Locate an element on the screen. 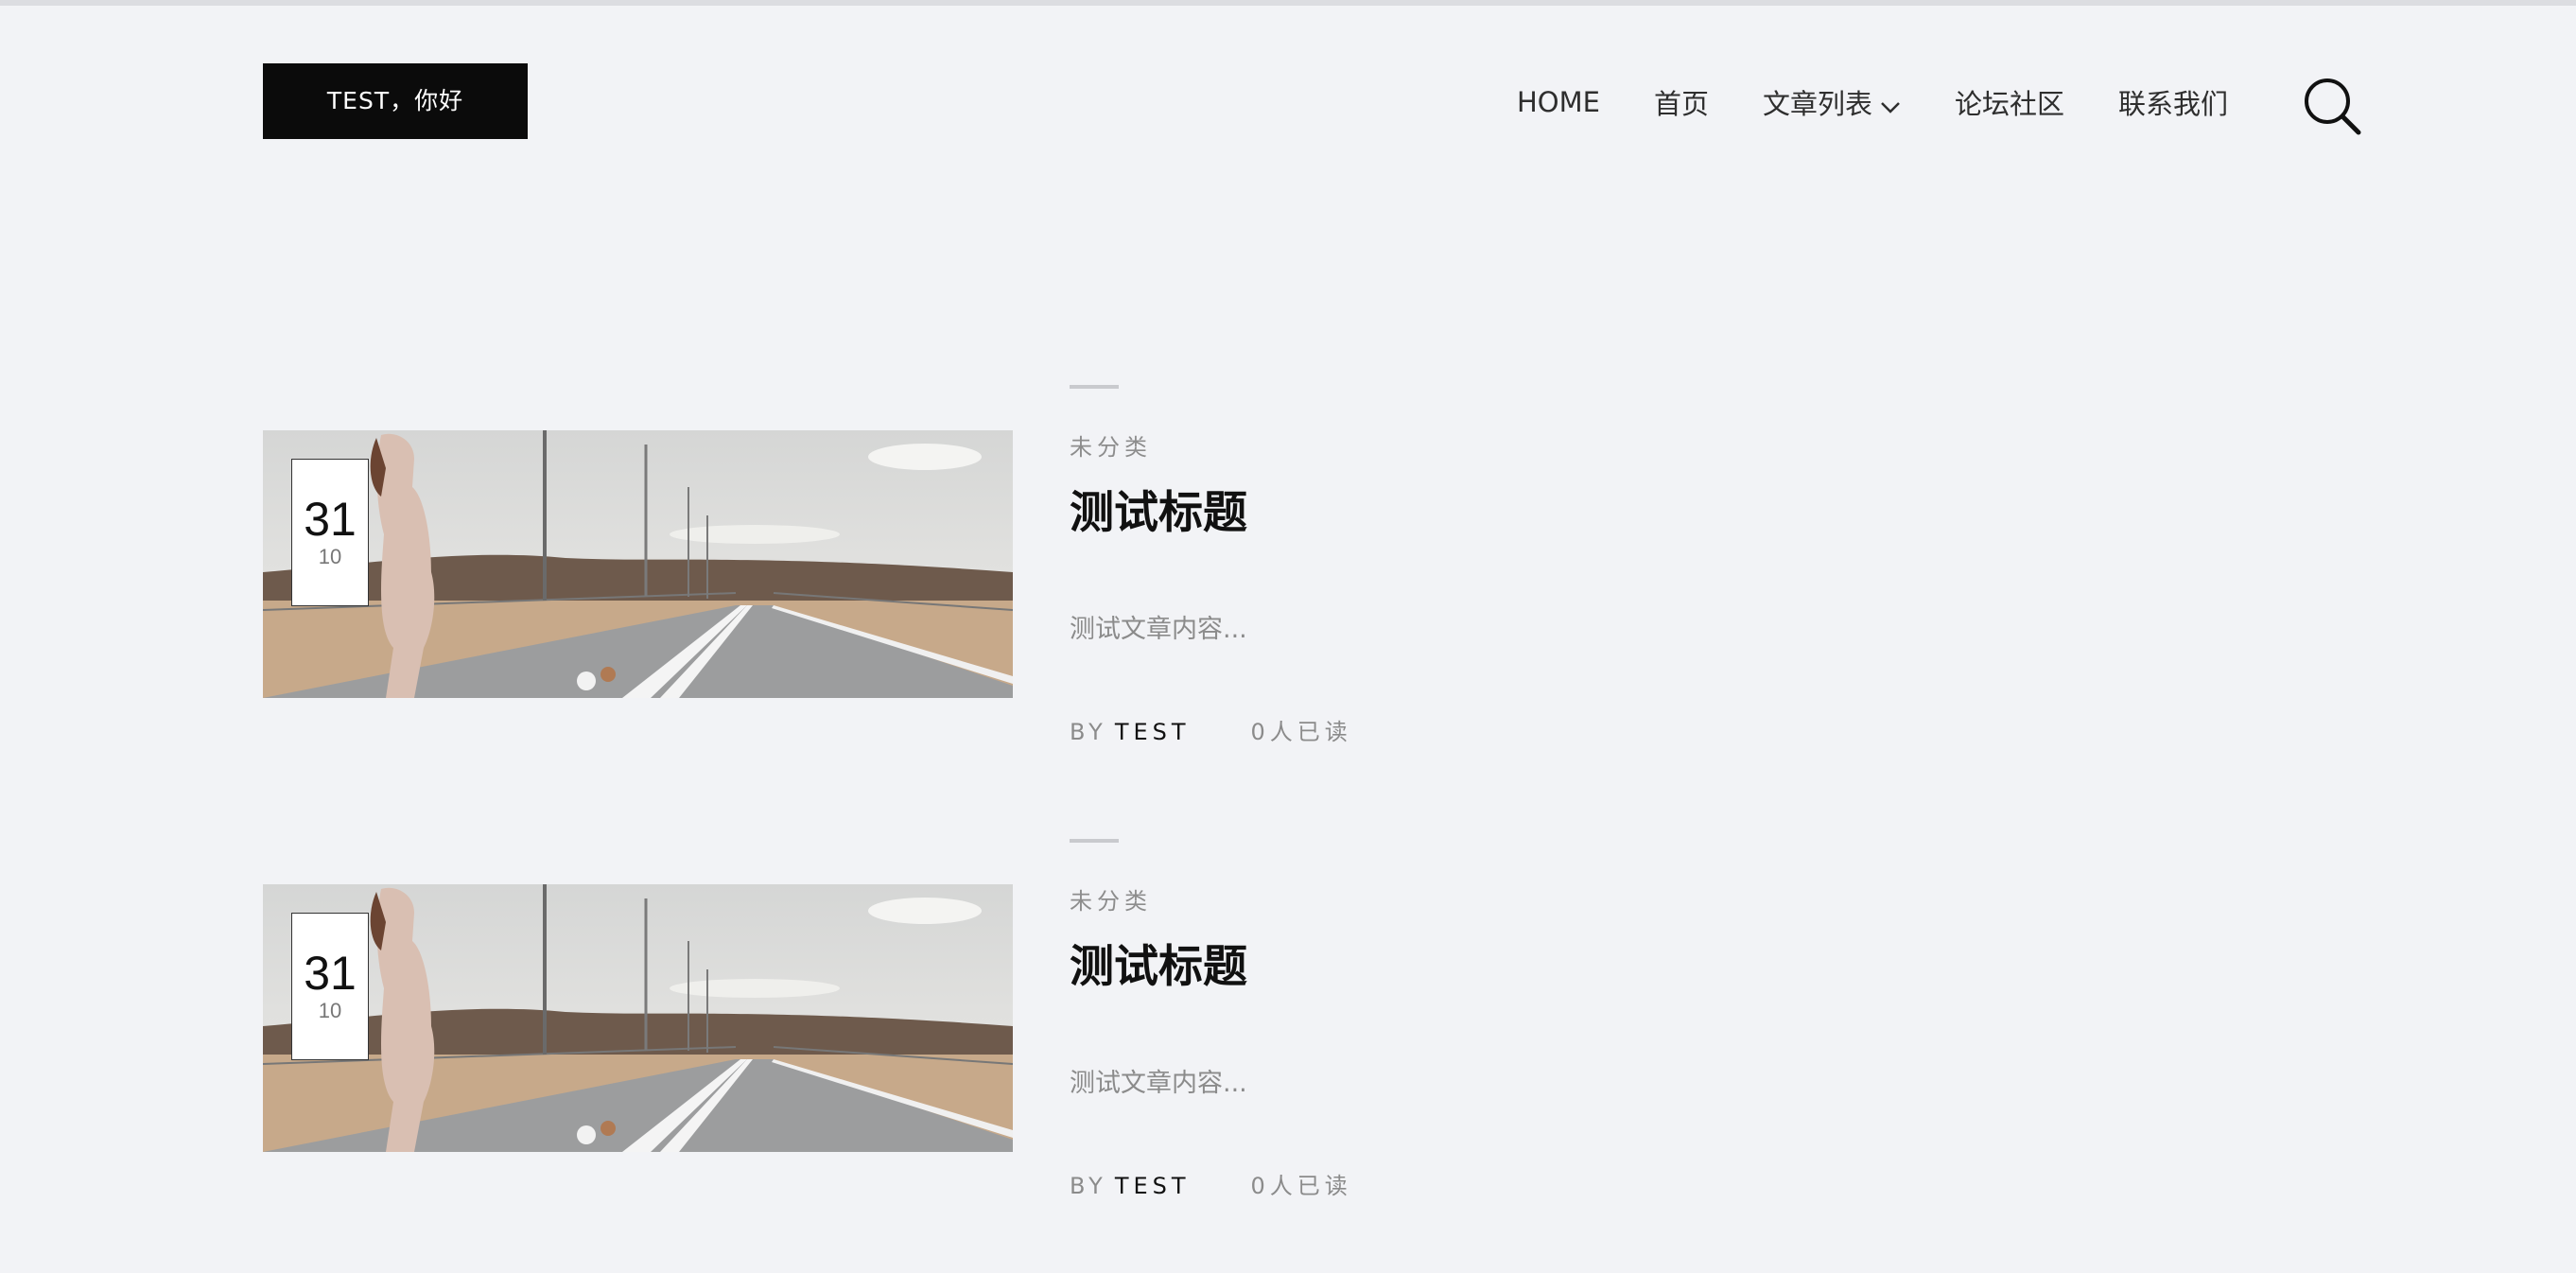 The height and width of the screenshot is (1273, 2576). search-icon is located at coordinates (2333, 107).